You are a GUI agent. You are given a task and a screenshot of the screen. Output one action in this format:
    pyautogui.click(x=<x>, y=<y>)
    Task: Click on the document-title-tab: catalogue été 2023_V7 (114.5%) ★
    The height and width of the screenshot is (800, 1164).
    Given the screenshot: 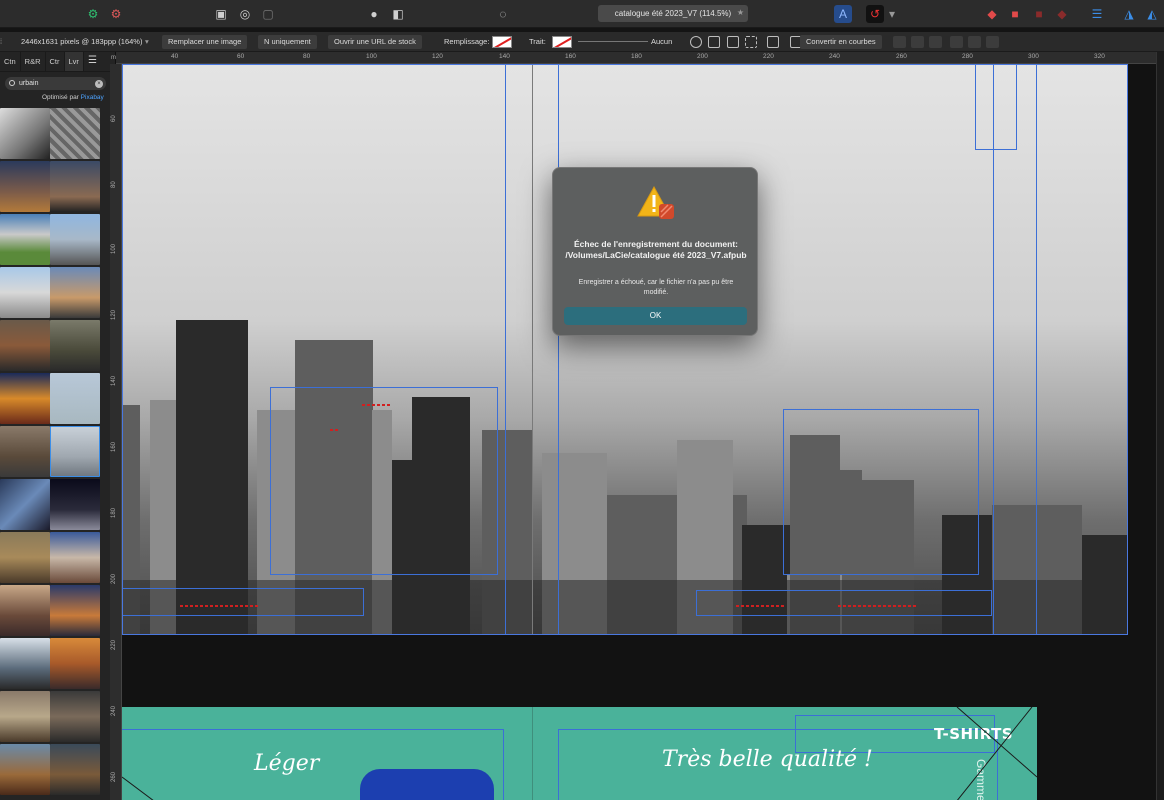 What is the action you would take?
    pyautogui.click(x=673, y=13)
    